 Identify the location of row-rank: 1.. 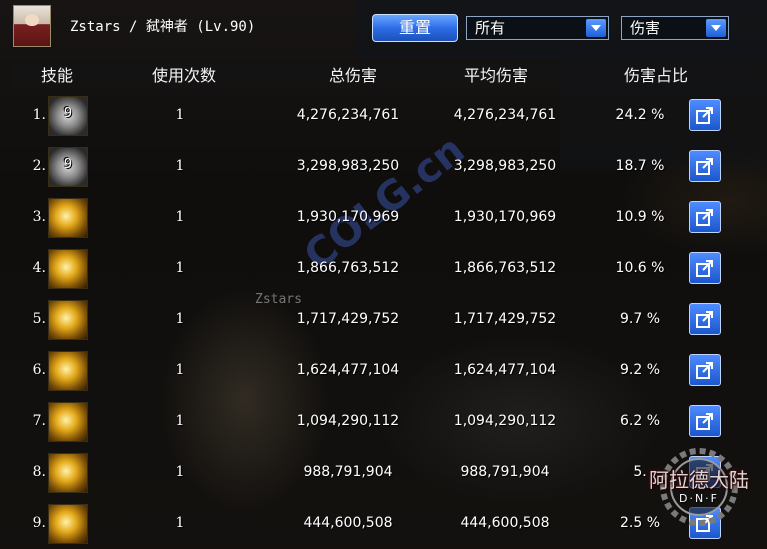
(39, 115).